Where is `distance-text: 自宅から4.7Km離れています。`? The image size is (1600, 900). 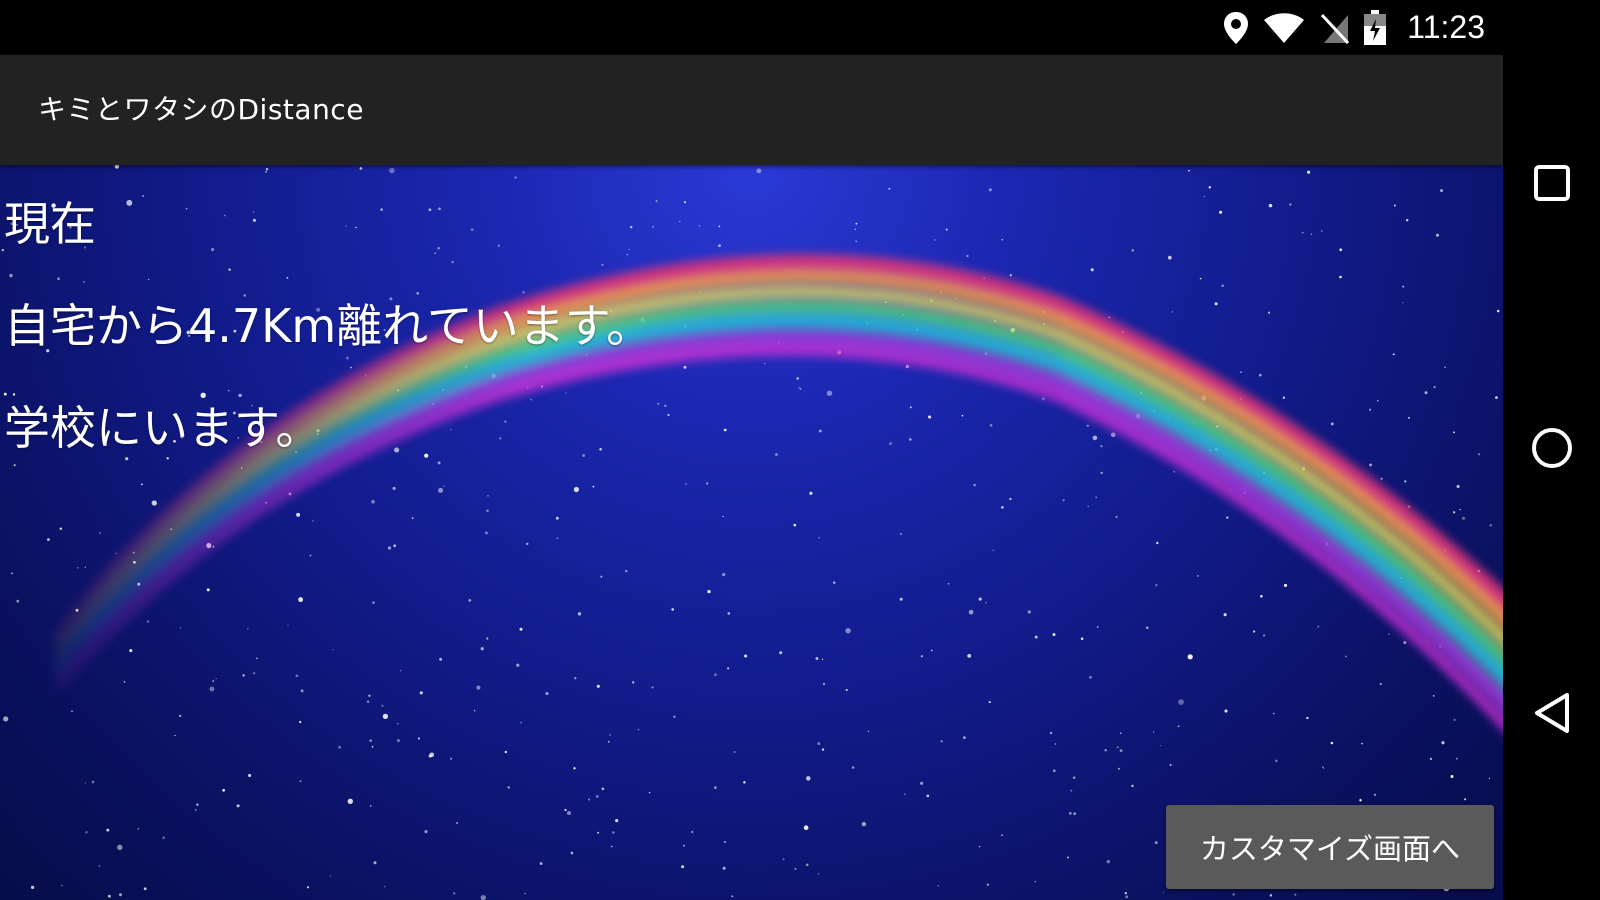 distance-text: 自宅から4.7Km離れています。 is located at coordinates (328, 326).